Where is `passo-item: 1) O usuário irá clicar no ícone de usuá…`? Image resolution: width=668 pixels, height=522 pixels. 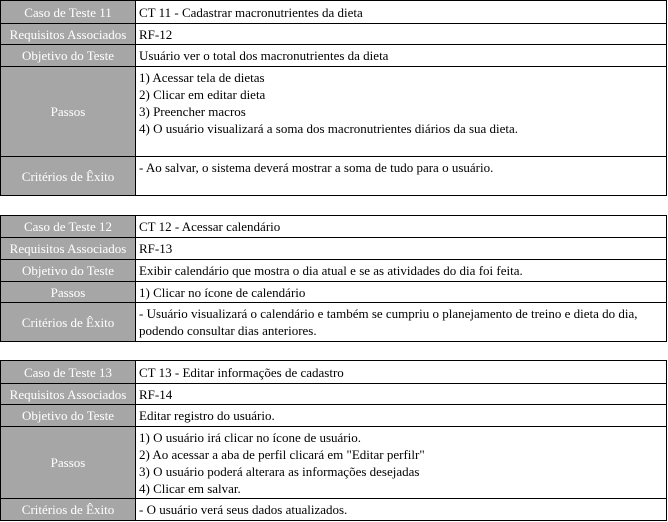 passo-item: 1) O usuário irá clicar no ícone de usuá… is located at coordinates (250, 437).